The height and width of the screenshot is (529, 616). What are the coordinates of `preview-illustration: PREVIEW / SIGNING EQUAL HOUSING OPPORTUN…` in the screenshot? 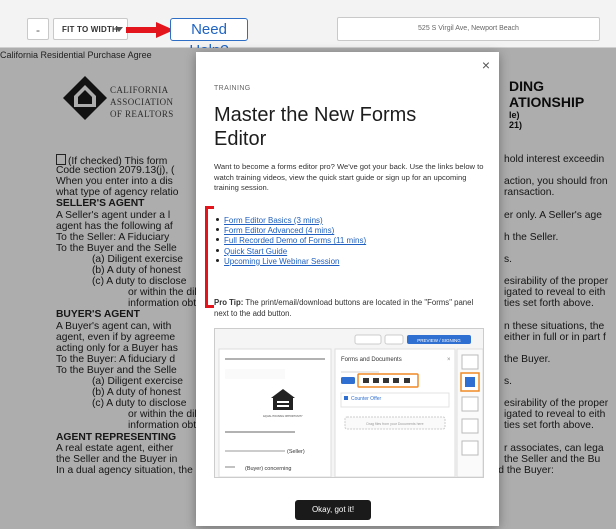 It's located at (349, 403).